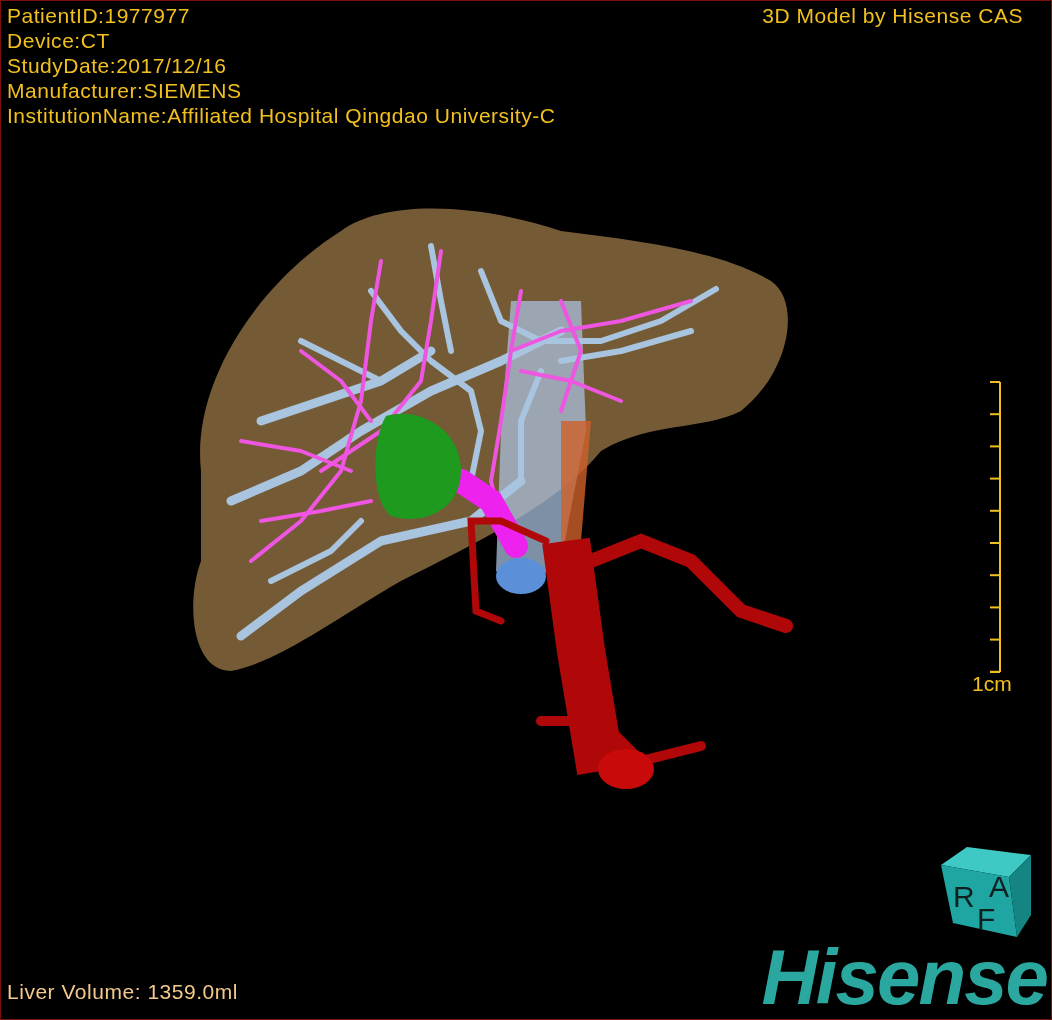 The height and width of the screenshot is (1020, 1052). Describe the element at coordinates (59, 40) in the screenshot. I see `info-text: Device:CT` at that location.